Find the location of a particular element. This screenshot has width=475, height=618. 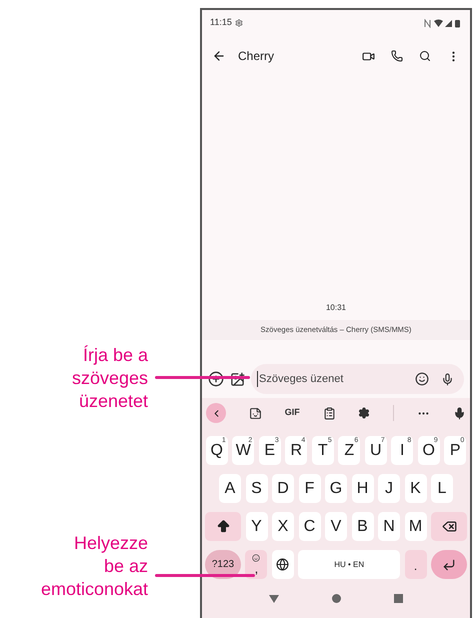

enter-icon is located at coordinates (449, 565).